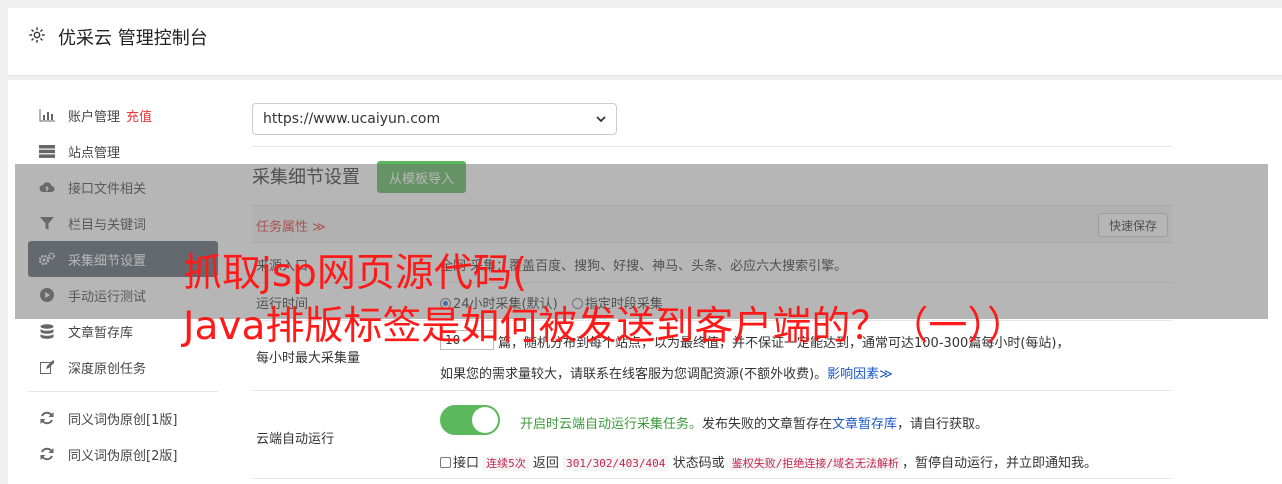 Image resolution: width=1282 pixels, height=484 pixels. What do you see at coordinates (999, 463) in the screenshot?
I see `pause-text-end: ，暂停自动运行，并立即通知我。` at bounding box center [999, 463].